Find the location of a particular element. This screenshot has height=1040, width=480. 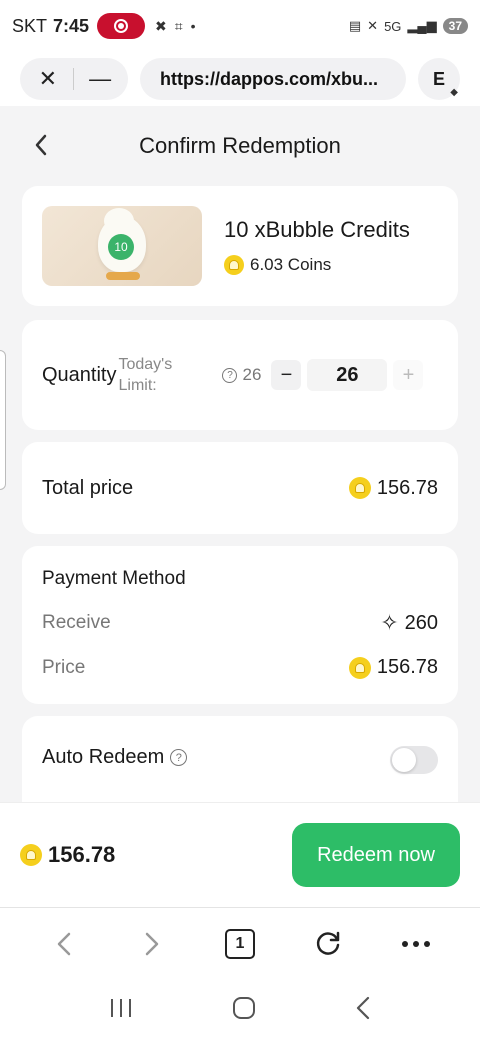

receive-row: Receive ✧ 260 is located at coordinates (240, 623).